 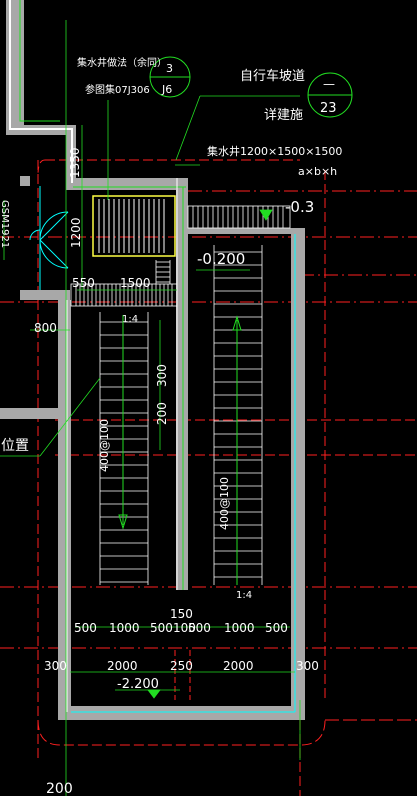 What do you see at coordinates (49, 238) in the screenshot?
I see `door-symbol` at bounding box center [49, 238].